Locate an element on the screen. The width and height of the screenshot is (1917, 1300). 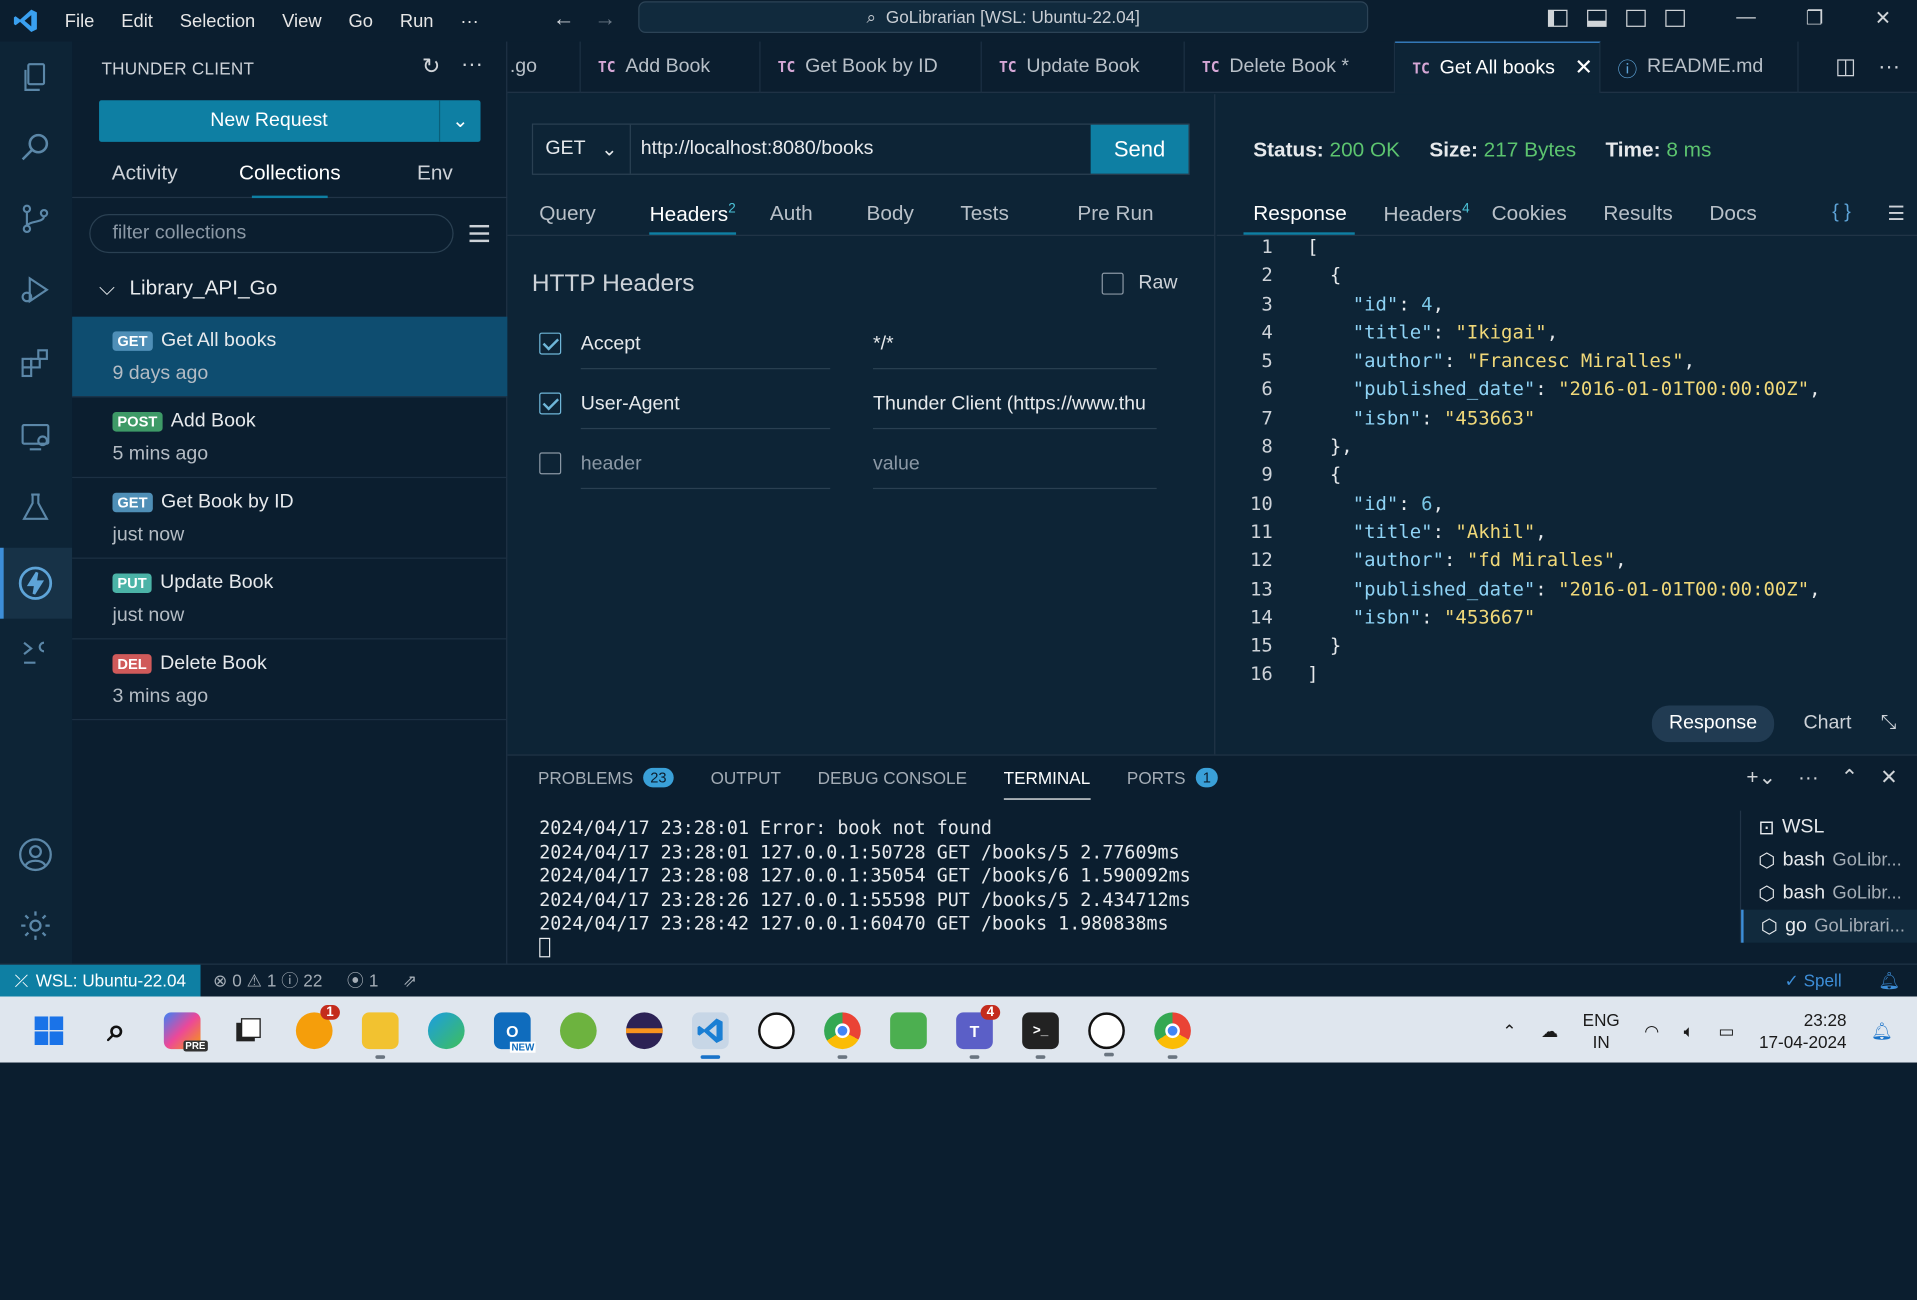
collection-header: ⌵ Library_API_Go is located at coordinates (188, 288).